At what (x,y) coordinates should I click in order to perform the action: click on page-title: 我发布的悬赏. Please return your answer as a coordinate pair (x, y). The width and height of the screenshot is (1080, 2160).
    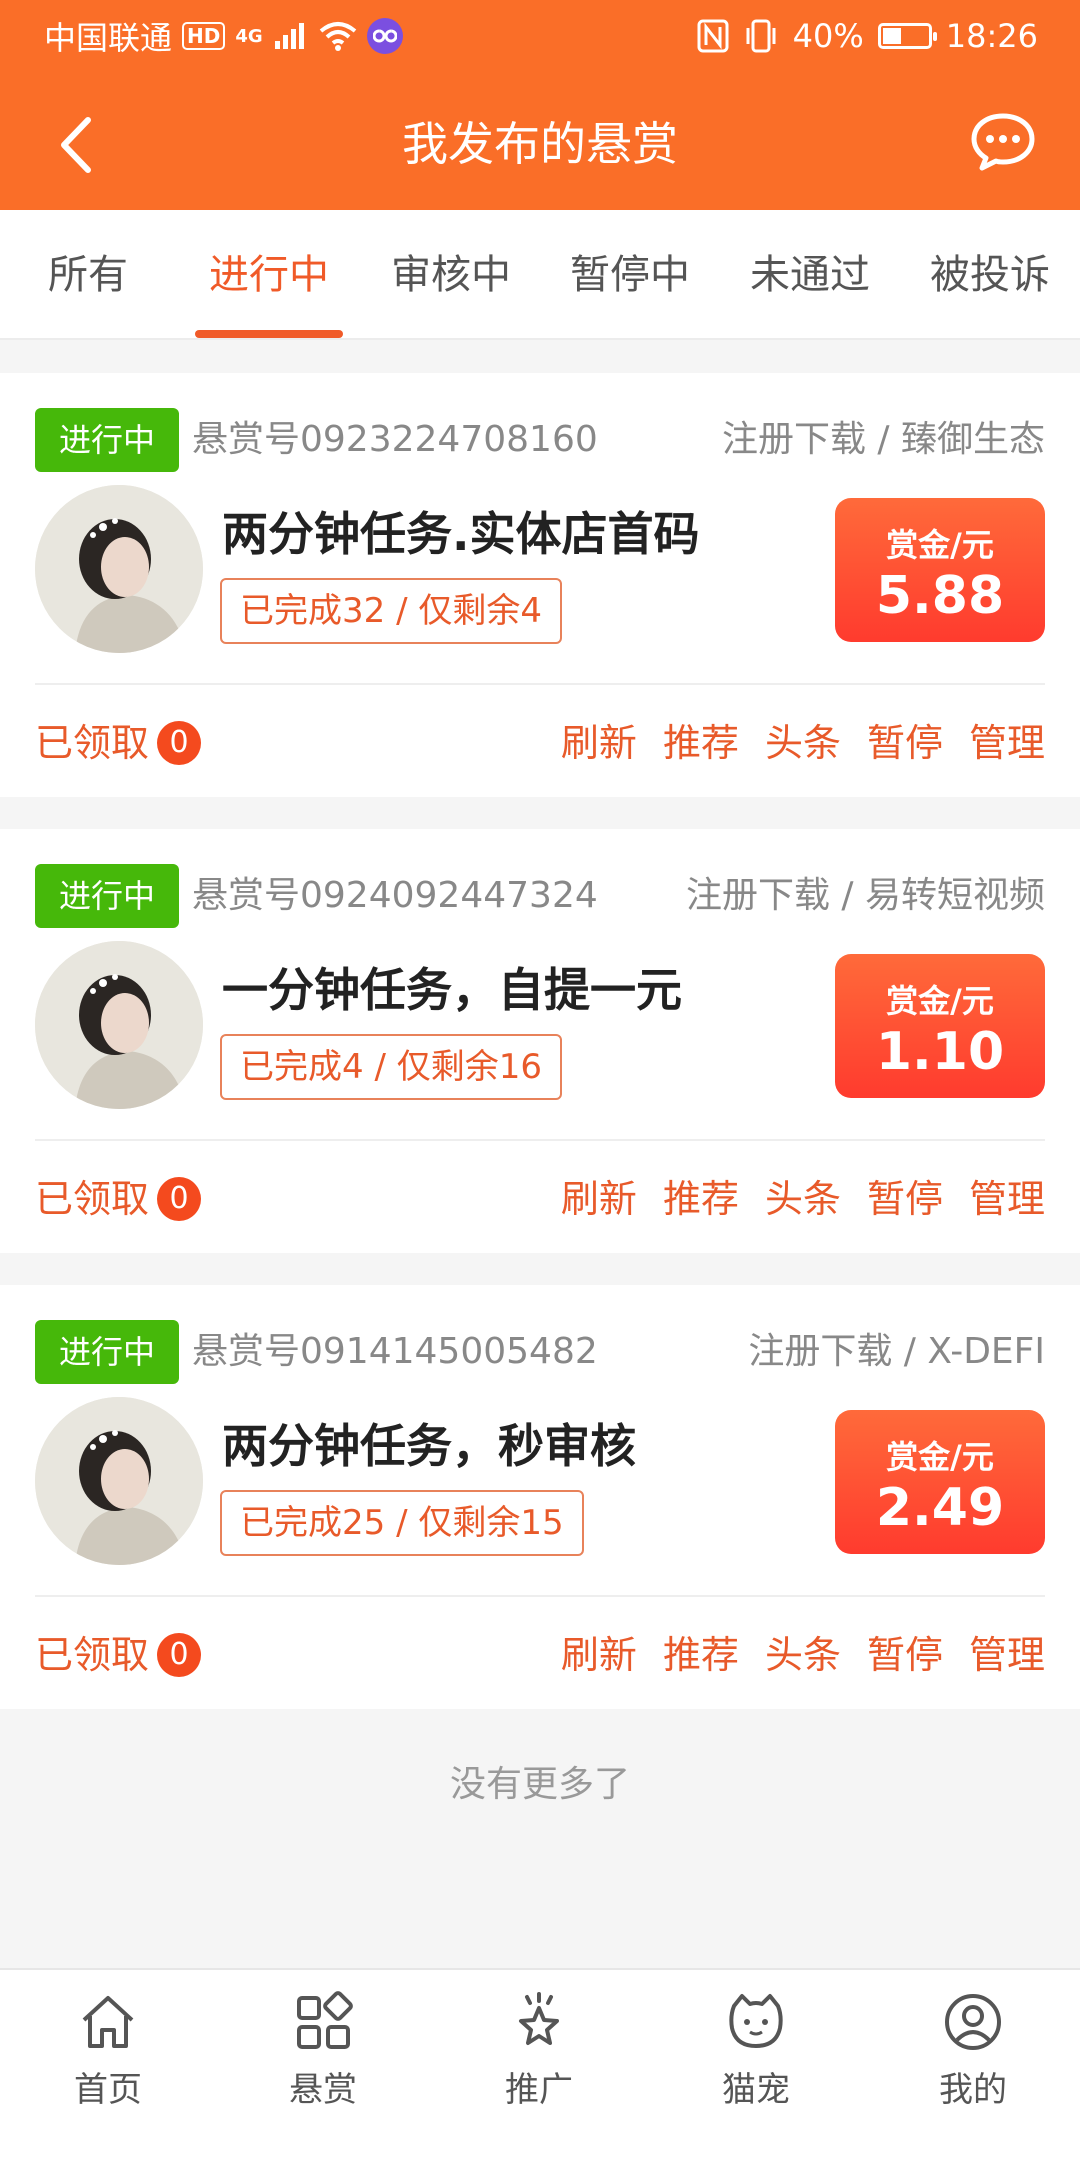
    Looking at the image, I should click on (540, 144).